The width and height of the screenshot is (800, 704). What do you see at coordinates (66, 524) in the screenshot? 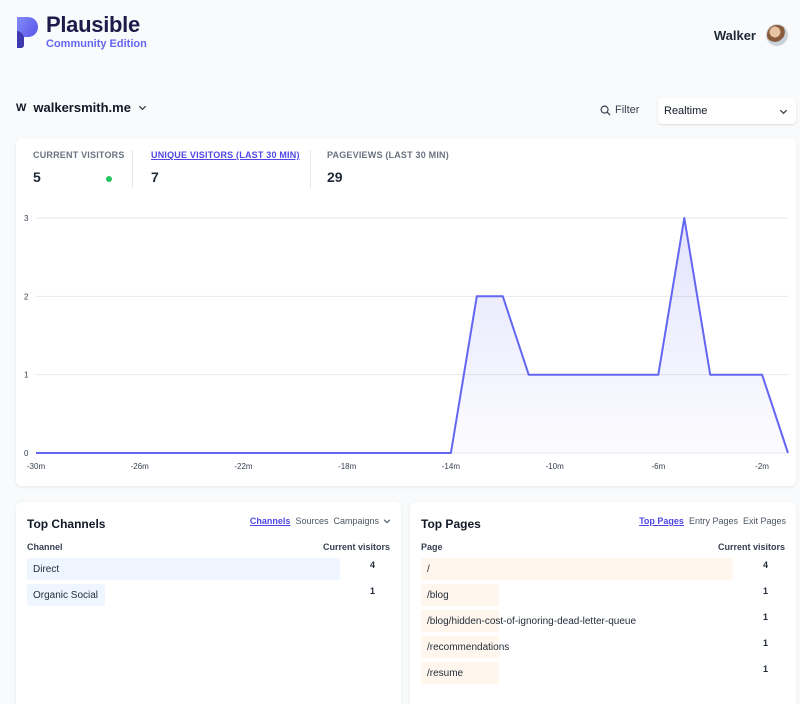
I see `card-title: Top Channels` at bounding box center [66, 524].